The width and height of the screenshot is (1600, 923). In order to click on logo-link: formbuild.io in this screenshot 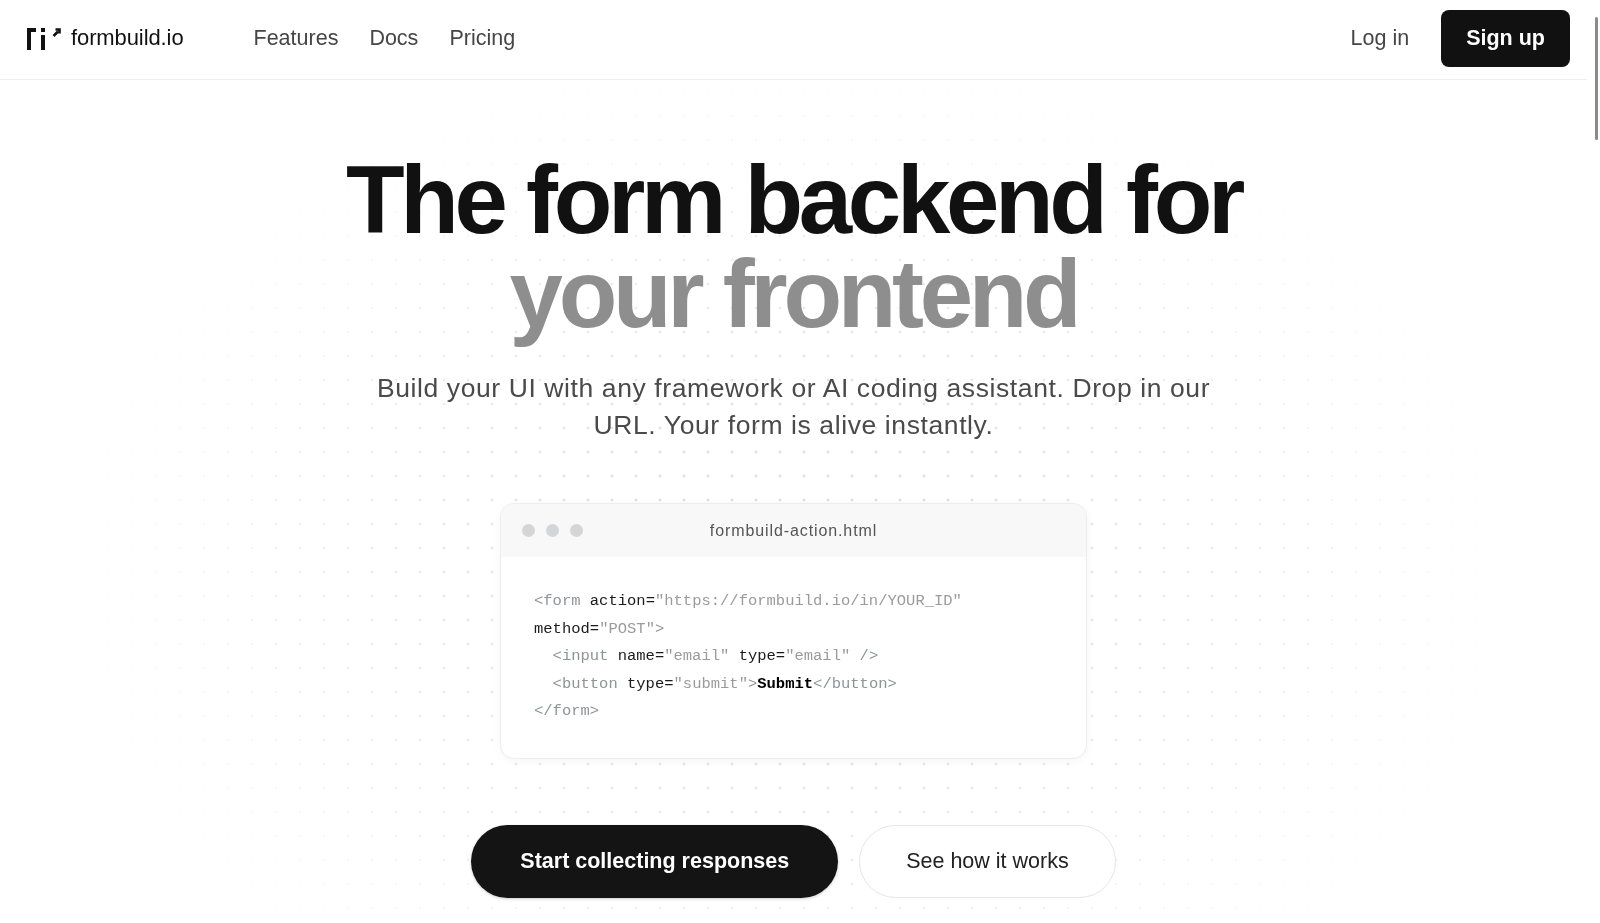, I will do `click(105, 38)`.